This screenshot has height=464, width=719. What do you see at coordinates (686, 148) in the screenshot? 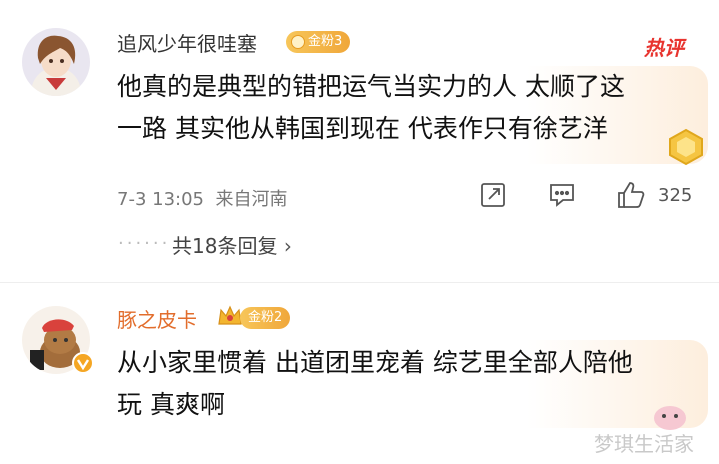
I see `medal-icon` at bounding box center [686, 148].